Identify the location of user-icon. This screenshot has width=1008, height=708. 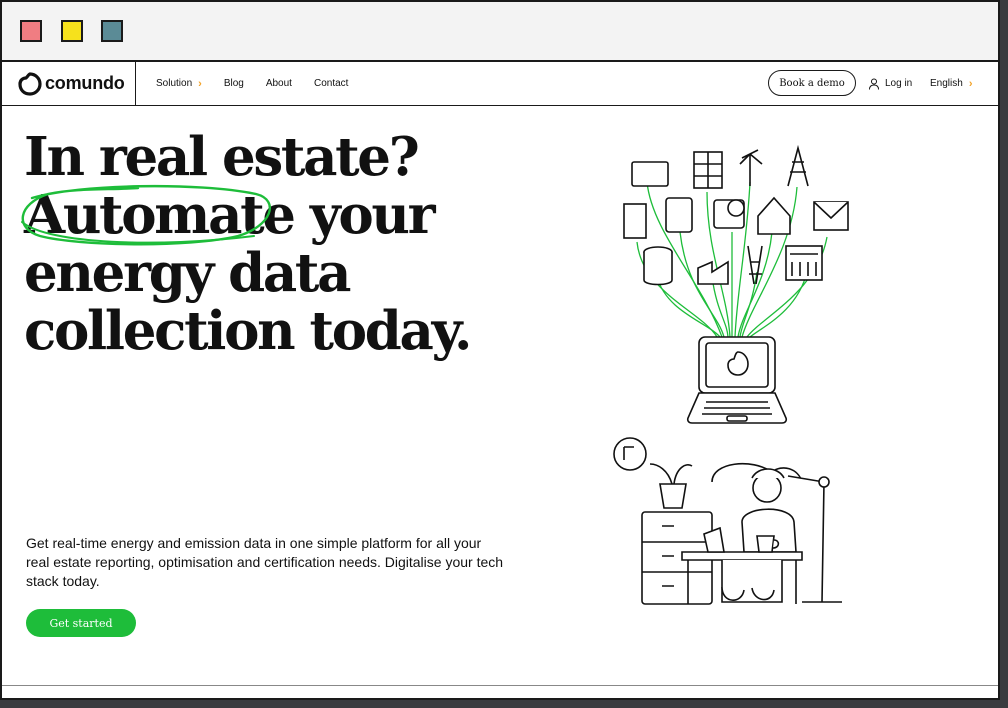
(874, 84).